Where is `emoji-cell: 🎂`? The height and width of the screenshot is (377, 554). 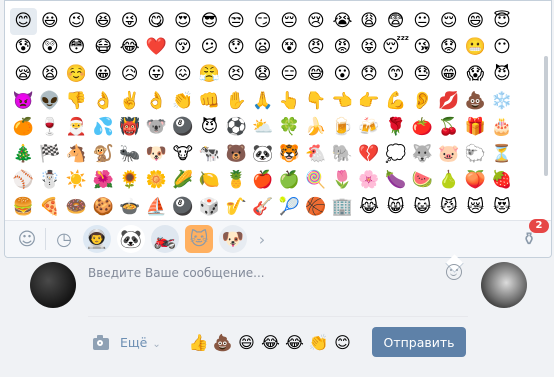
emoji-cell: 🎂 is located at coordinates (502, 127).